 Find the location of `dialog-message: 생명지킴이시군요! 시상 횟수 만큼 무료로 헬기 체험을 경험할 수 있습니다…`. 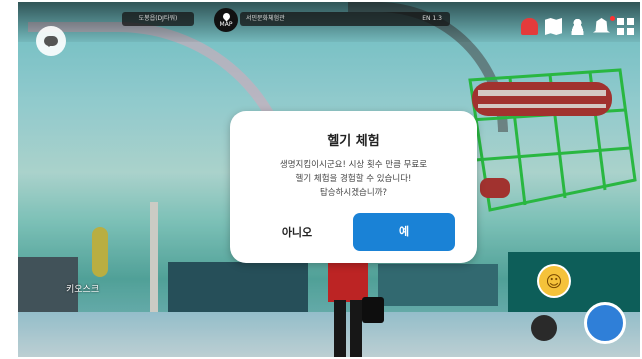

dialog-message: 생명지킴이시군요! 시상 횟수 만큼 무료로 헬기 체험을 경험할 수 있습니다… is located at coordinates (353, 179).